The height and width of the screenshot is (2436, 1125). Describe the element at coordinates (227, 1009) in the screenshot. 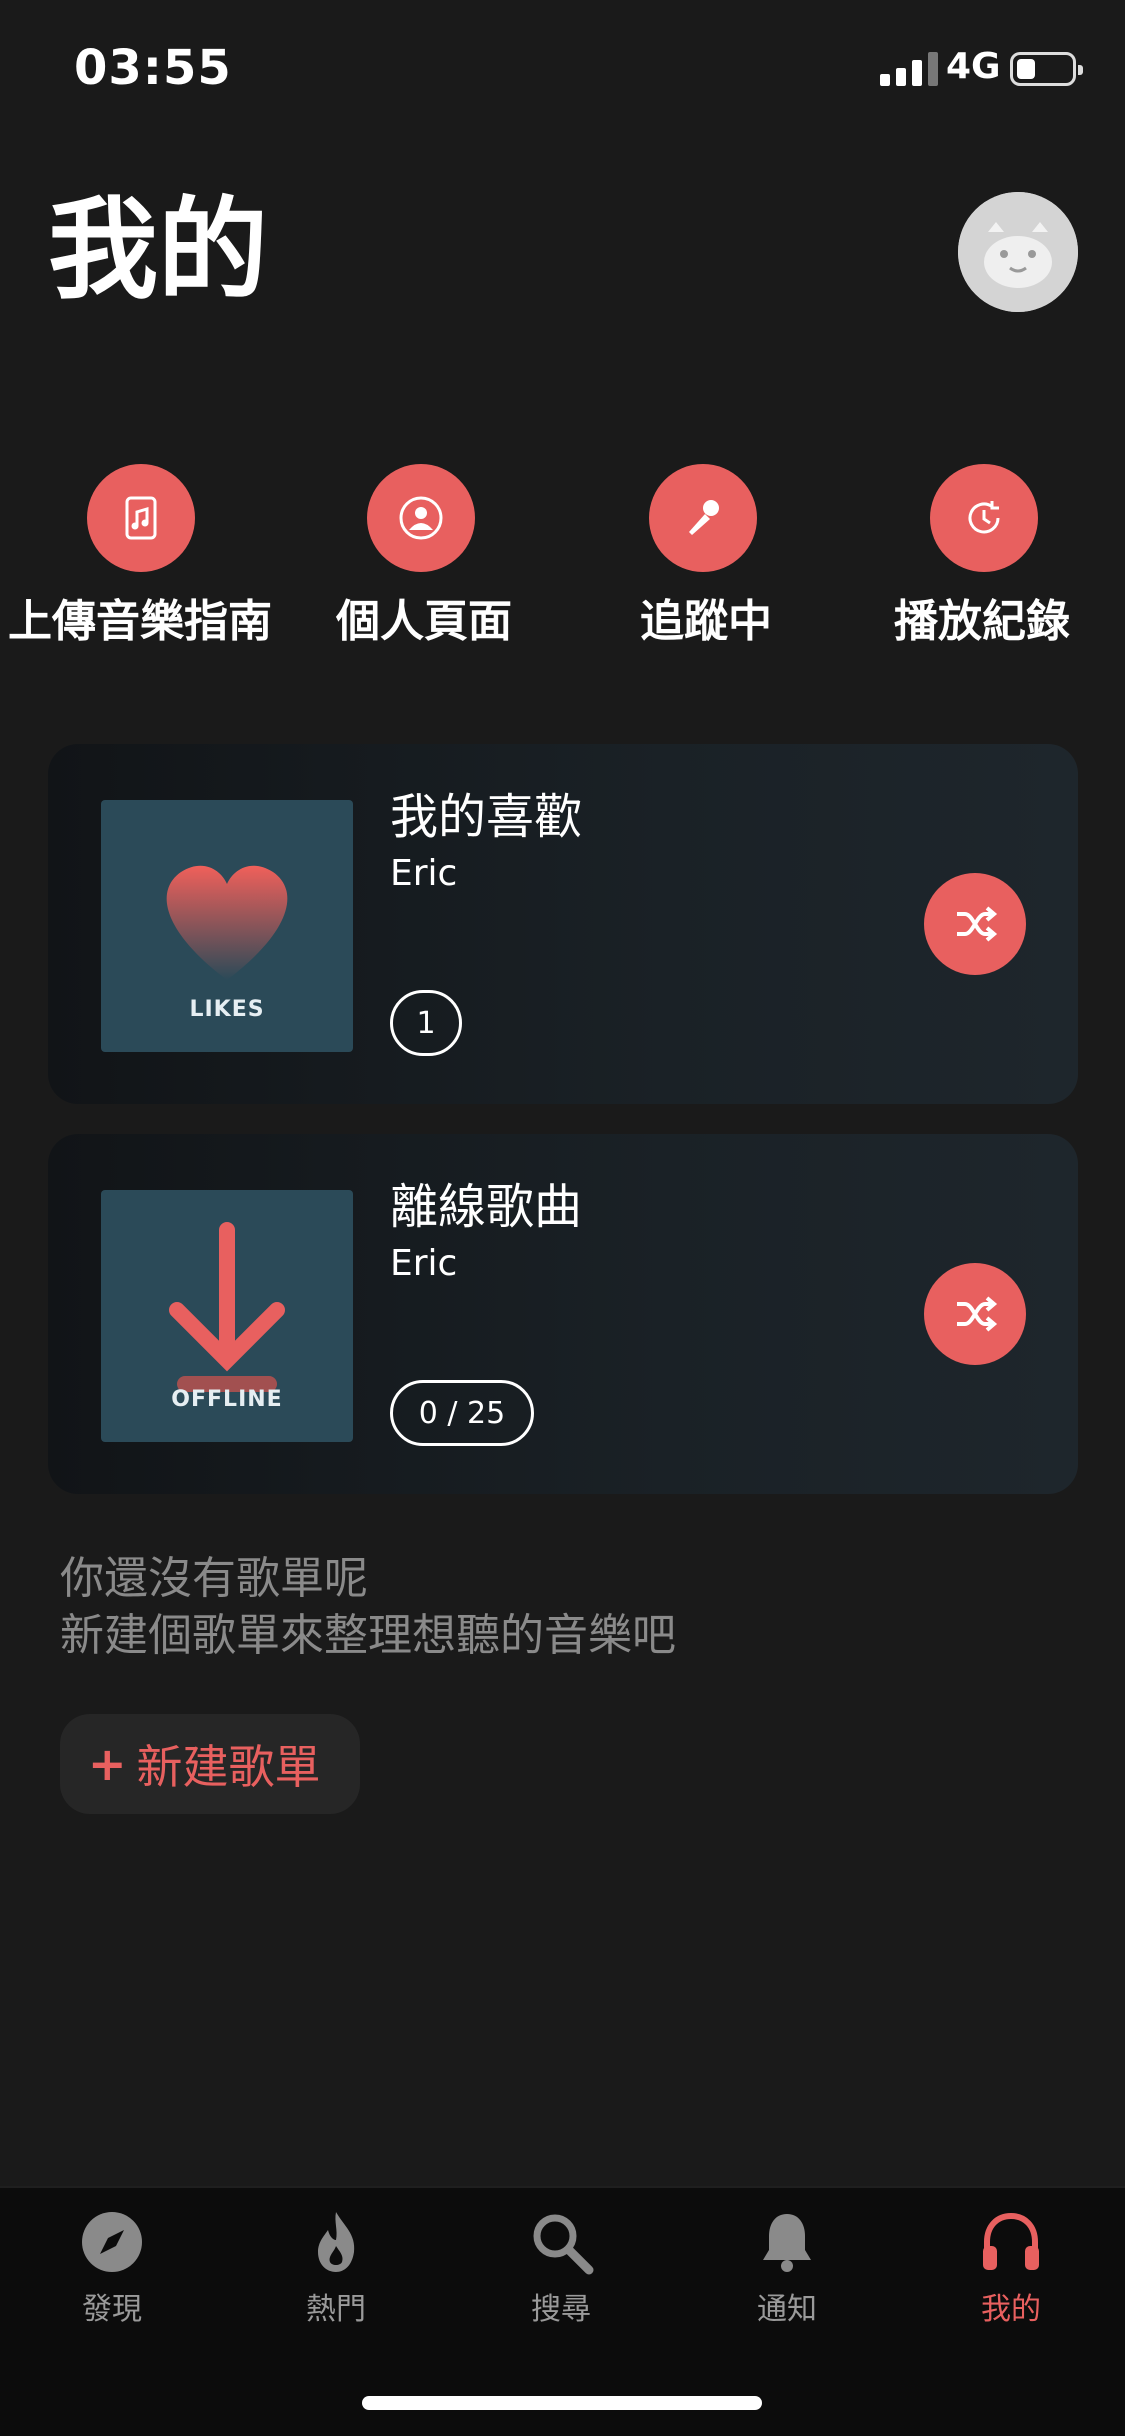

I see `likes-cover-label: LIKES` at that location.